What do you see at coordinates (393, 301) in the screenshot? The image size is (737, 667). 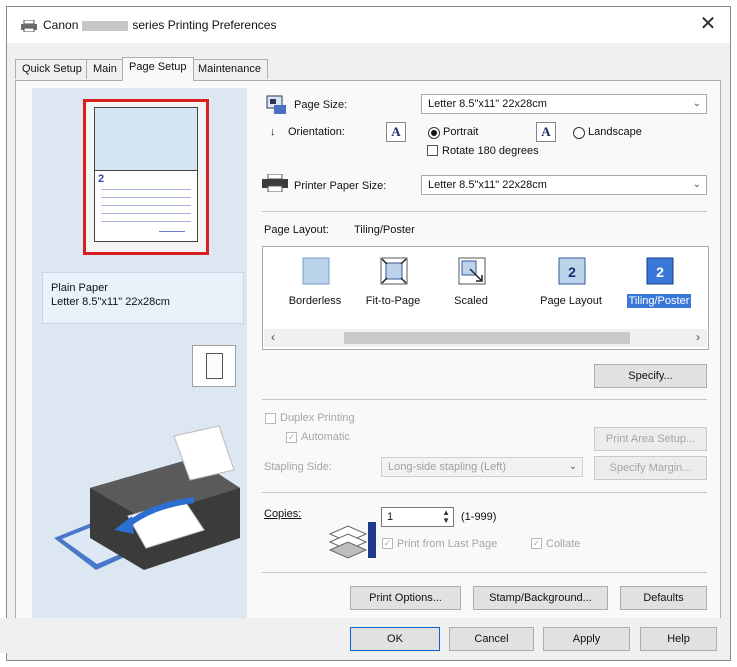 I see `layout-item-label: Fit-to-Page` at bounding box center [393, 301].